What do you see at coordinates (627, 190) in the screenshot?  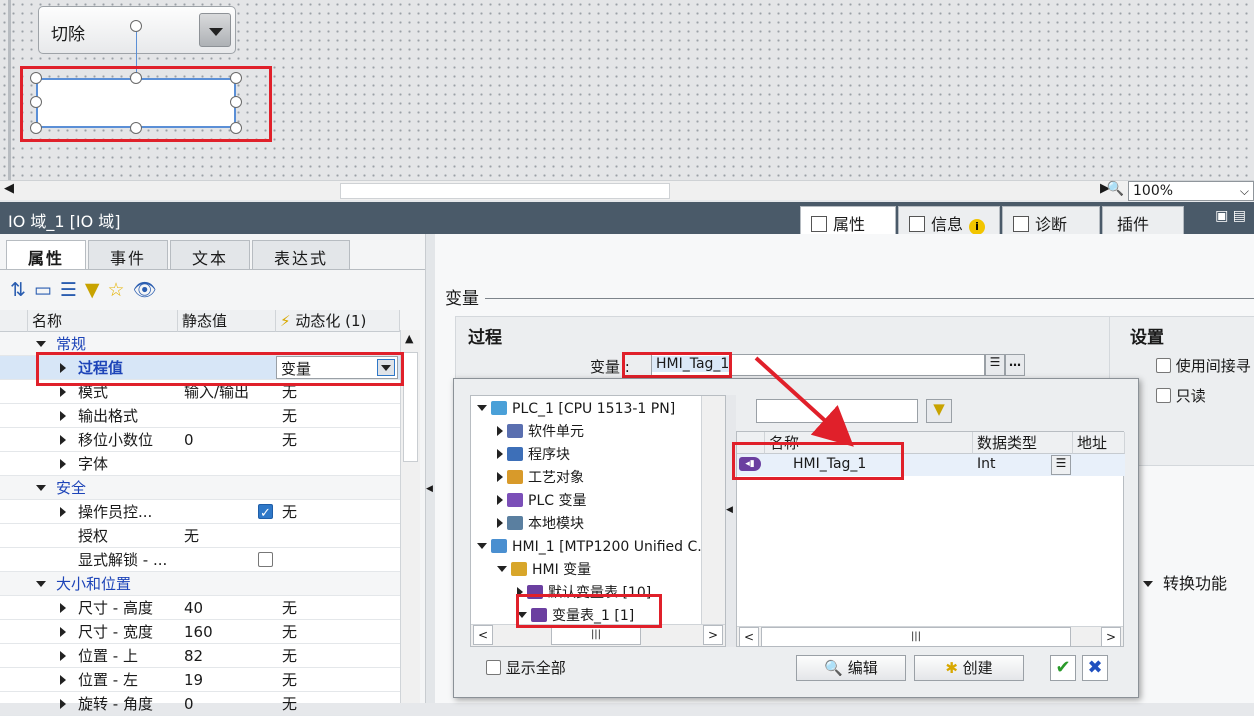 I see `canvas-horizontal-scrollbar: ◀ ▶ 🔍 100% ⌵` at bounding box center [627, 190].